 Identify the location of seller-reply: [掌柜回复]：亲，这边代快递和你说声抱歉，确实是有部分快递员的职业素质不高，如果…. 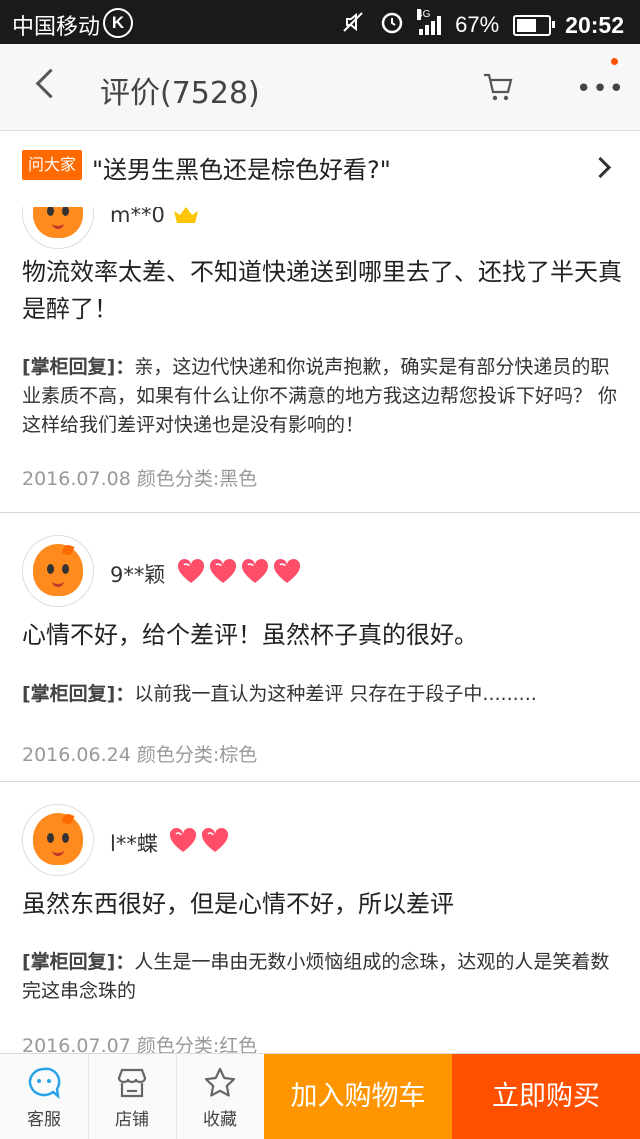
(320, 396).